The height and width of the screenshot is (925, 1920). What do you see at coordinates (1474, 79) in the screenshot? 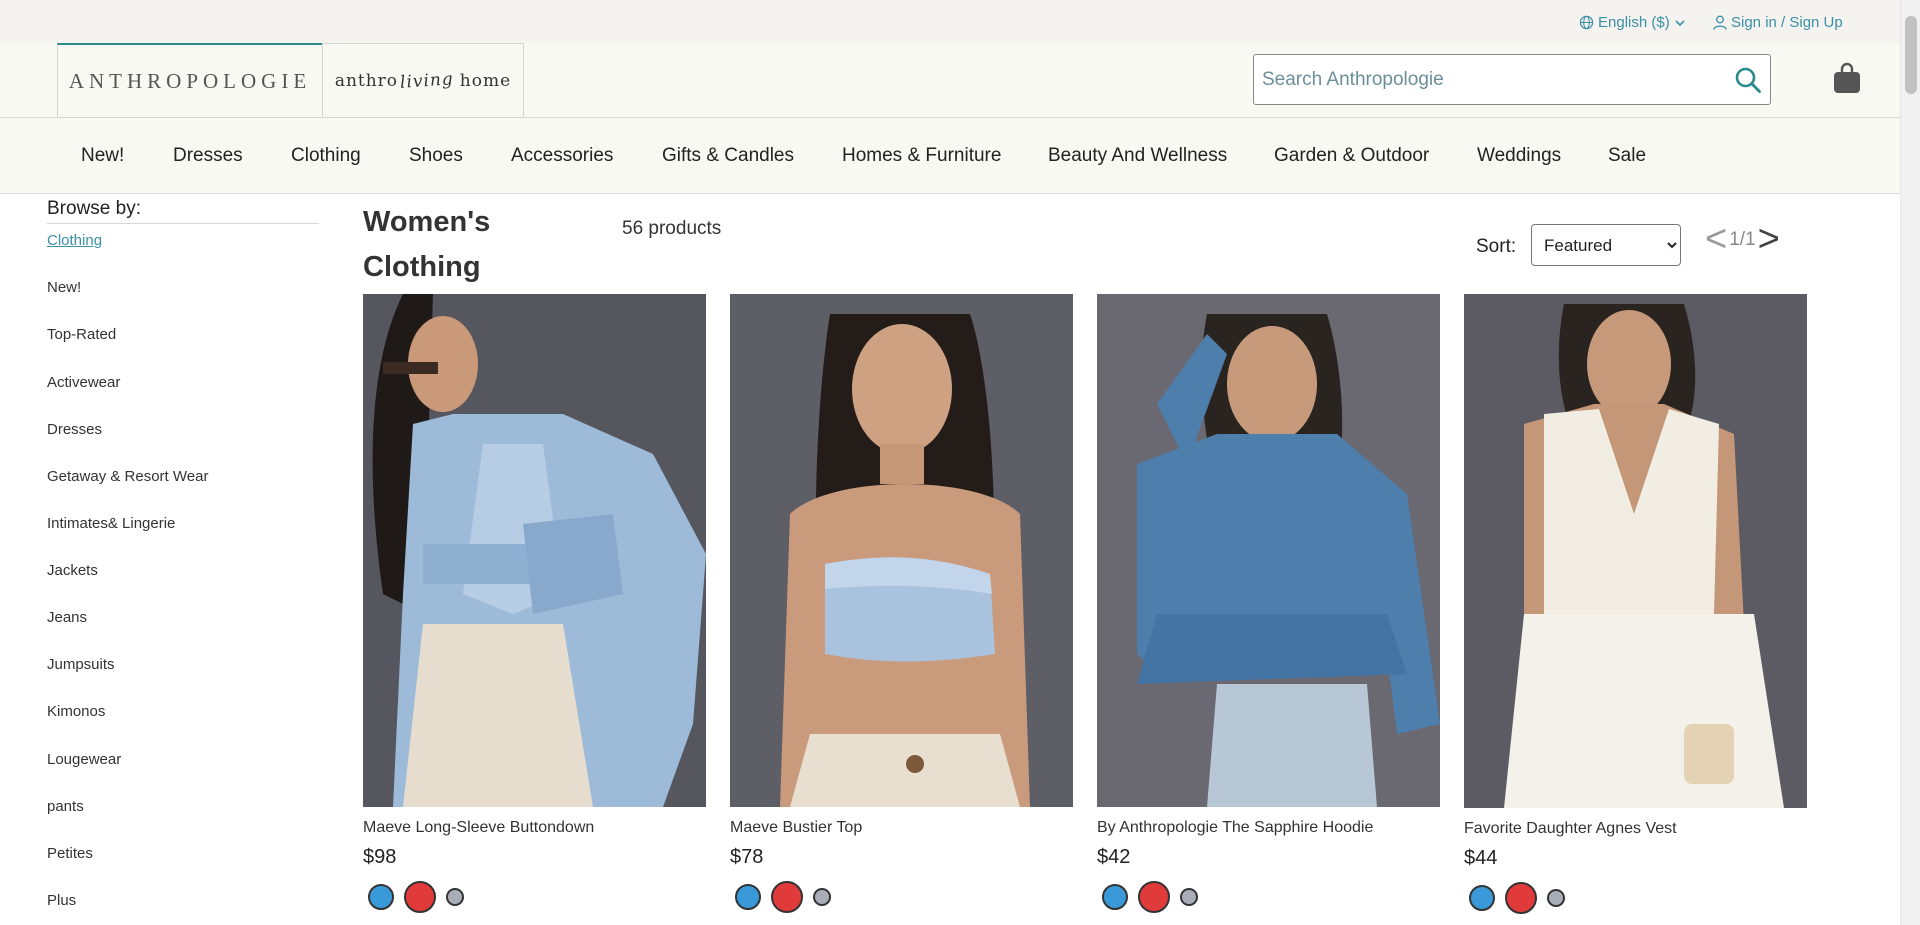
I see `search-input` at bounding box center [1474, 79].